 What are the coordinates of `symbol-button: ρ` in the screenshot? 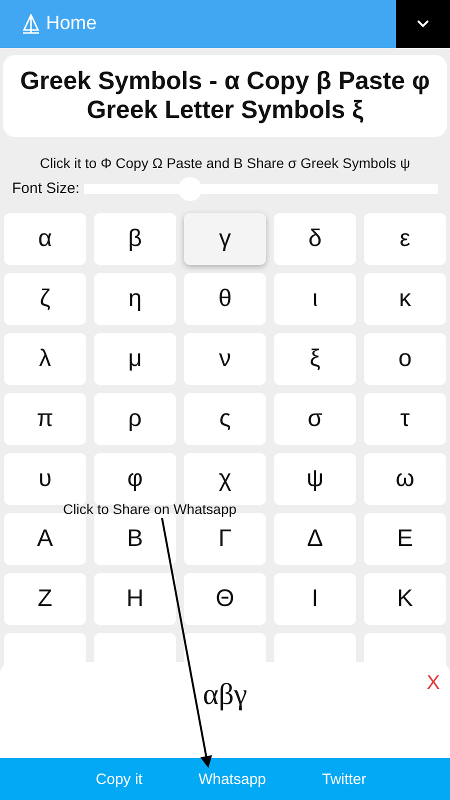 It's located at (135, 418).